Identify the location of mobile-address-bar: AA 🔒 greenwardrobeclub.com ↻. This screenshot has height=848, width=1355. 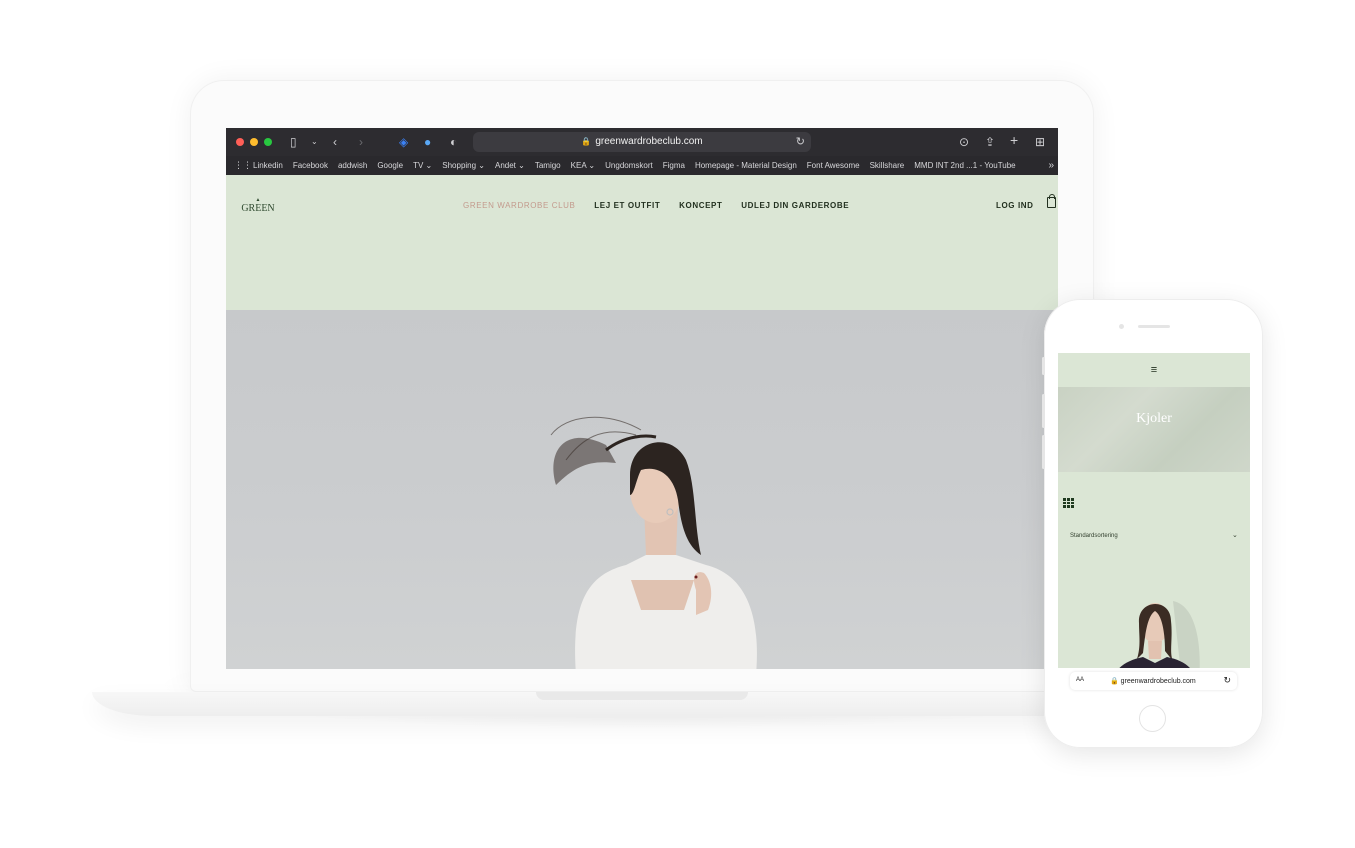
(1153, 681).